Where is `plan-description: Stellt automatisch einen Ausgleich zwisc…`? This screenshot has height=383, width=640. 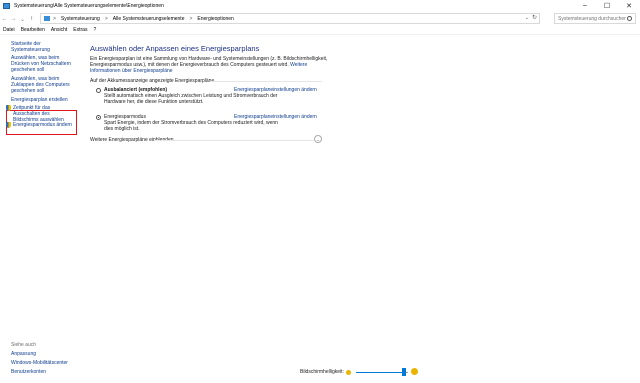 plan-description: Stellt automatisch einen Ausgleich zwisc… is located at coordinates (191, 99).